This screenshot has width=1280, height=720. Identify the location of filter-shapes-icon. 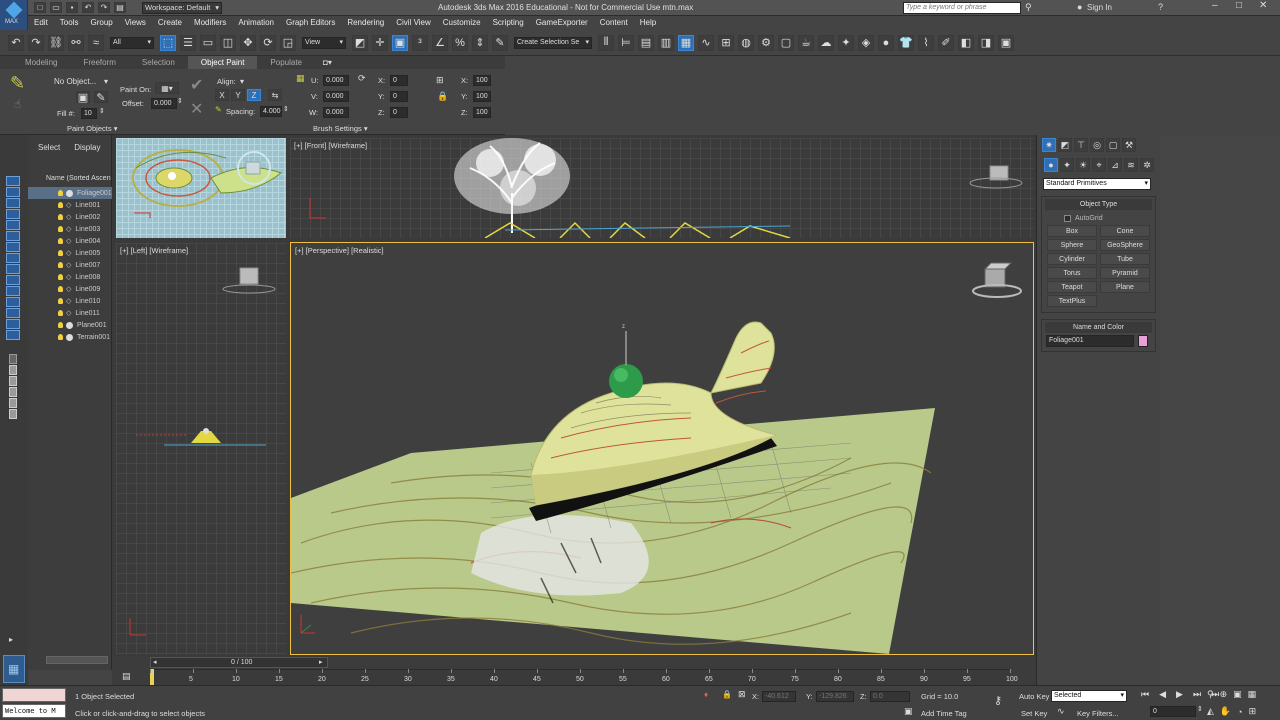
(13, 192).